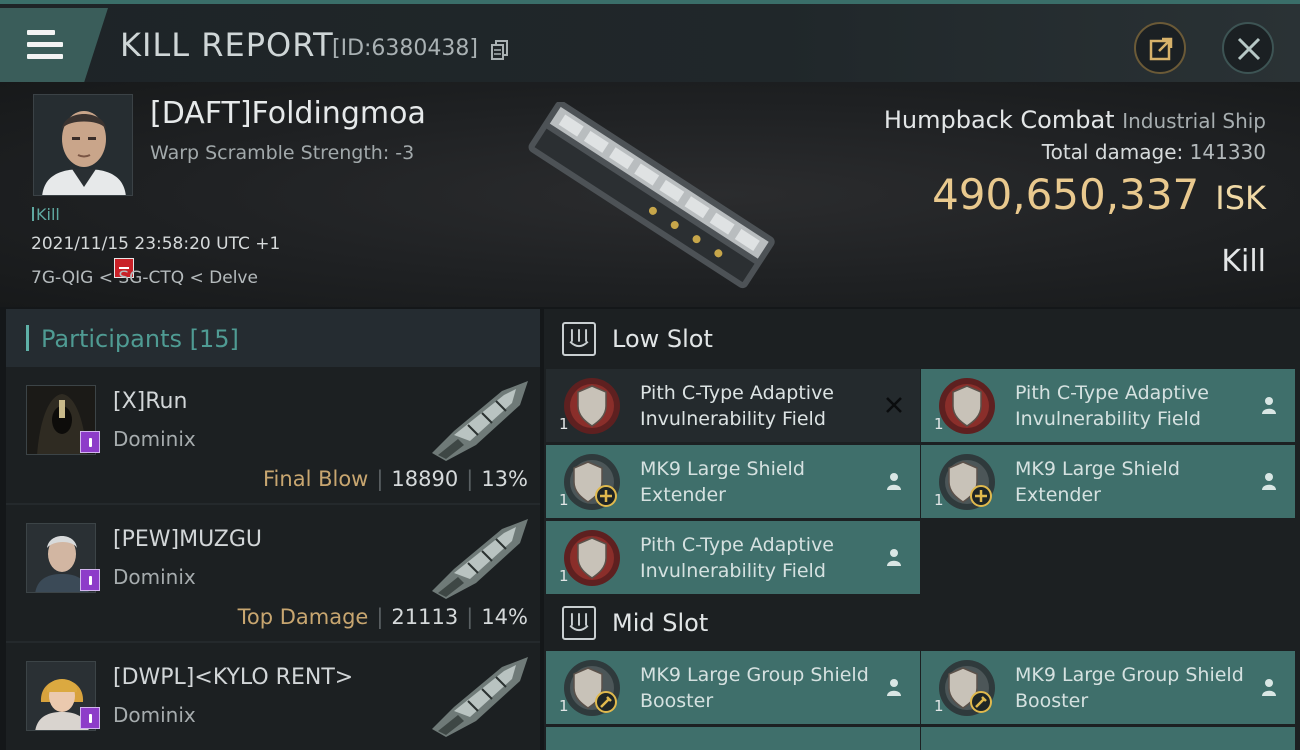  I want to click on total-damage: Total damage: 141330, so click(1154, 152).